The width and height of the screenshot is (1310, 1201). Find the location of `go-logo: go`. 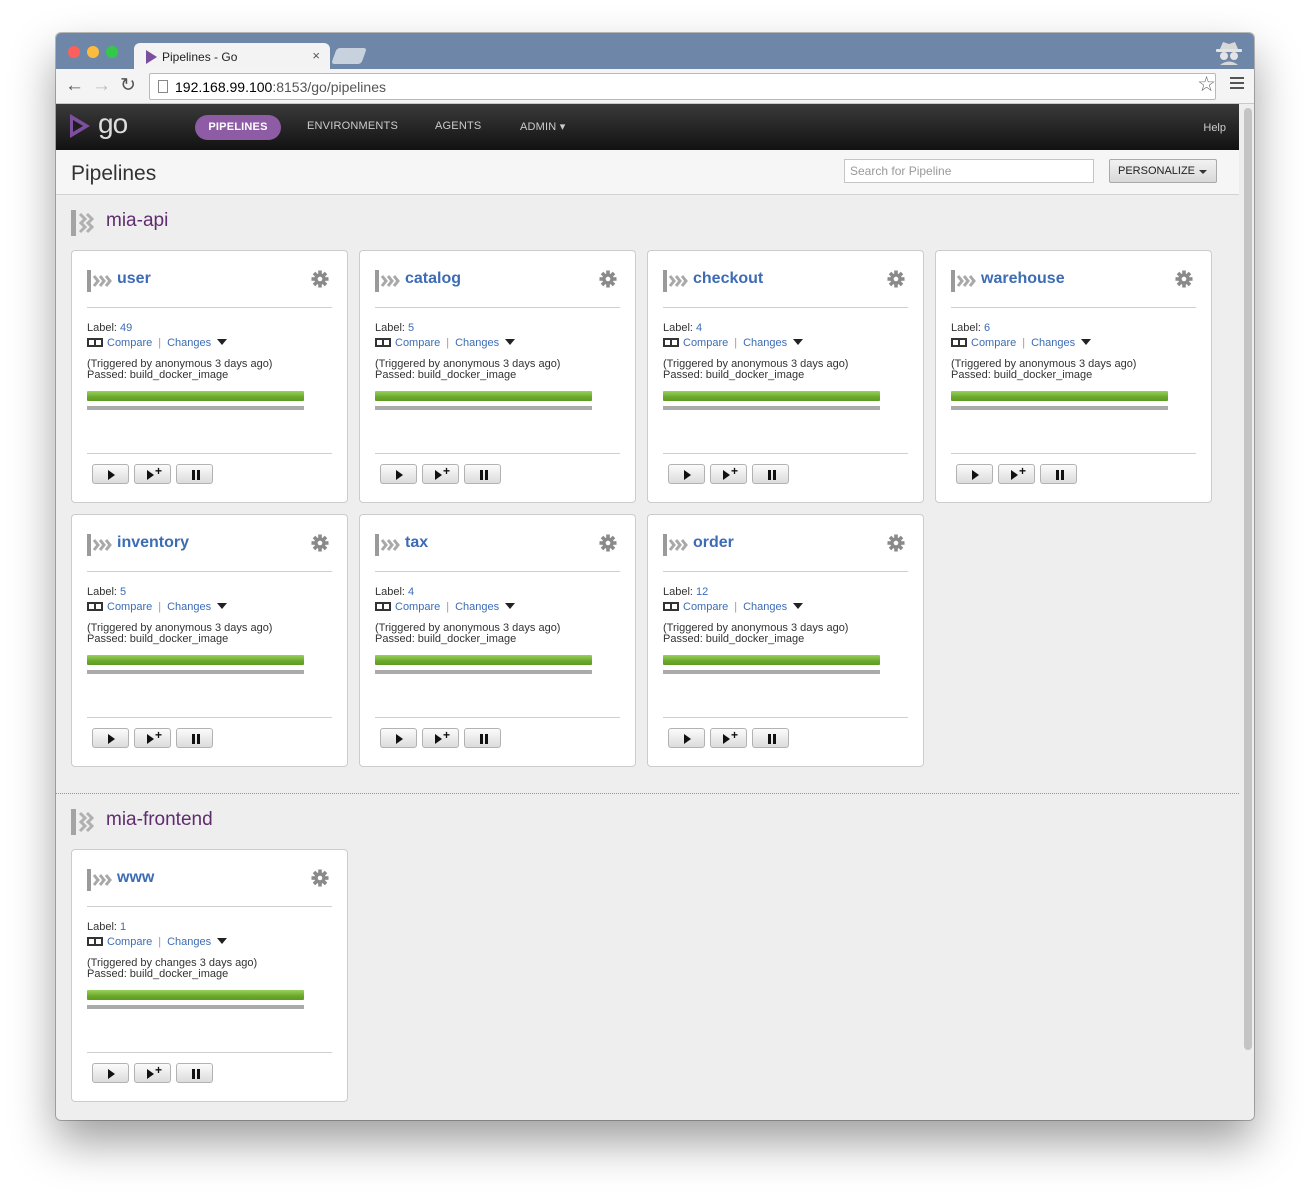

go-logo: go is located at coordinates (105, 125).